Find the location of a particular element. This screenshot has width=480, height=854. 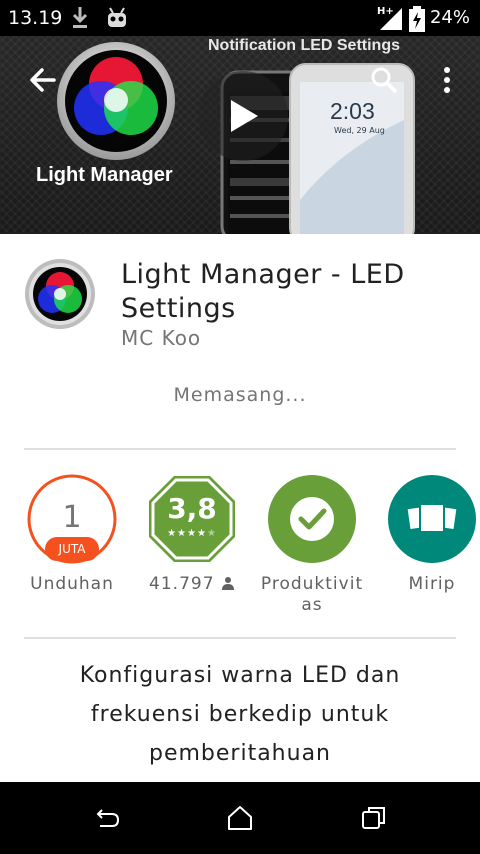

phone-clock: 2:03 is located at coordinates (352, 111).